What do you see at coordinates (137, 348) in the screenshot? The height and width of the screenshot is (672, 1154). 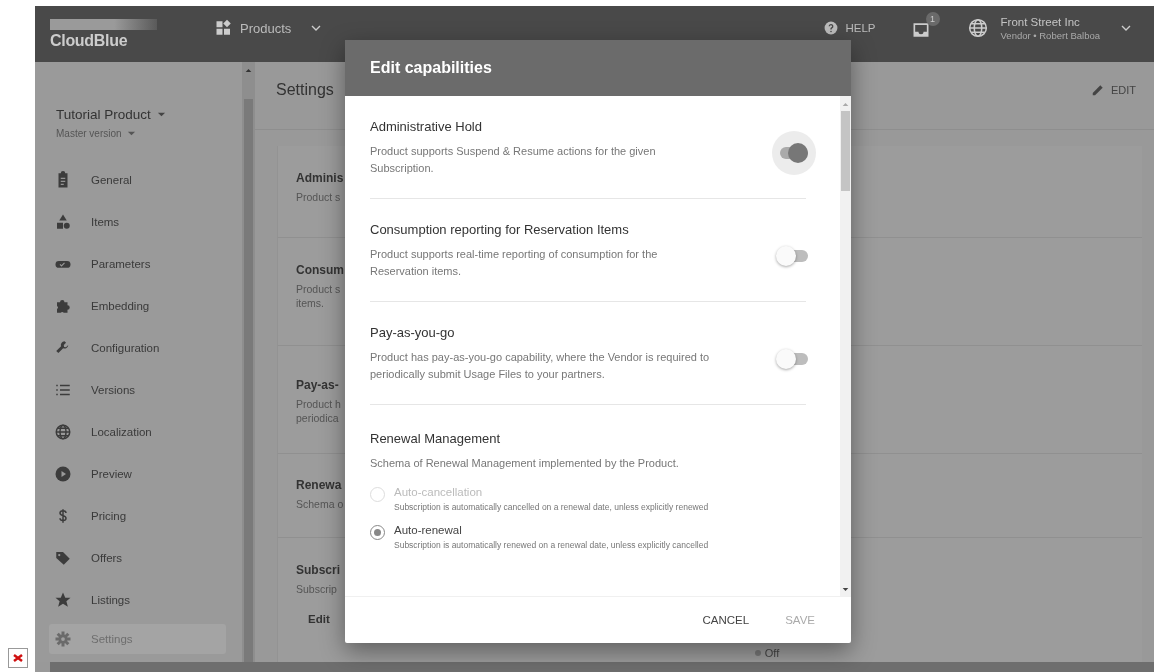 I see `sidebar-item: Configuration` at bounding box center [137, 348].